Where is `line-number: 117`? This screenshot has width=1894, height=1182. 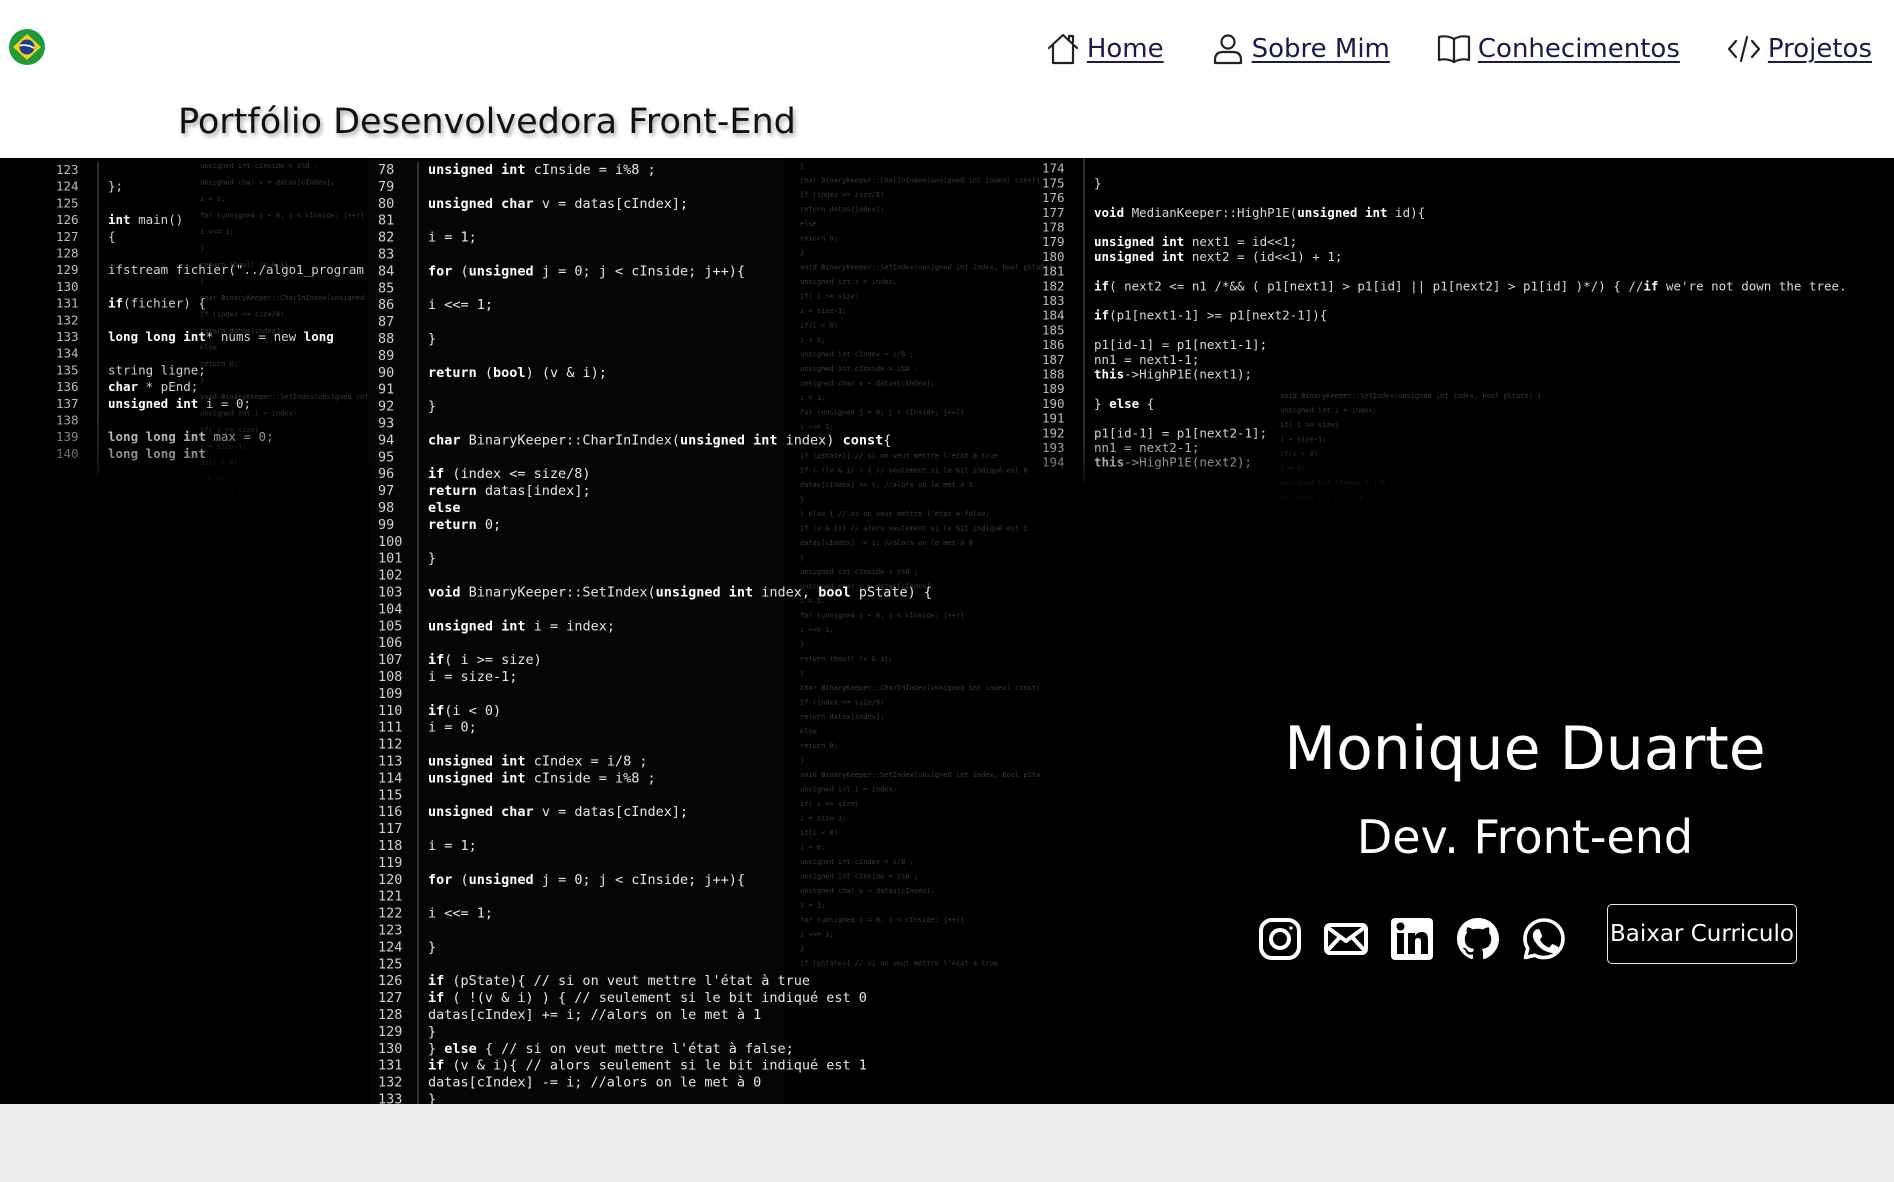 line-number: 117 is located at coordinates (390, 829).